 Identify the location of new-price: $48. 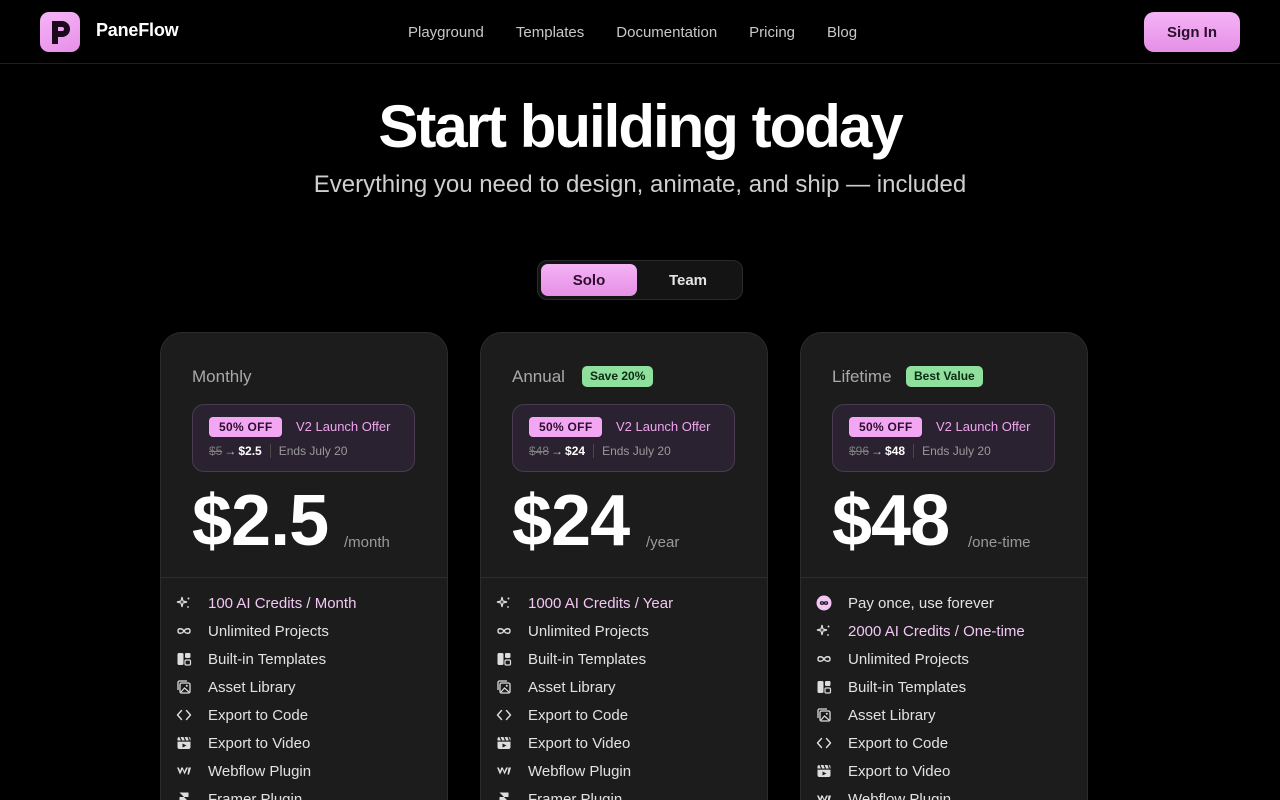
(895, 451).